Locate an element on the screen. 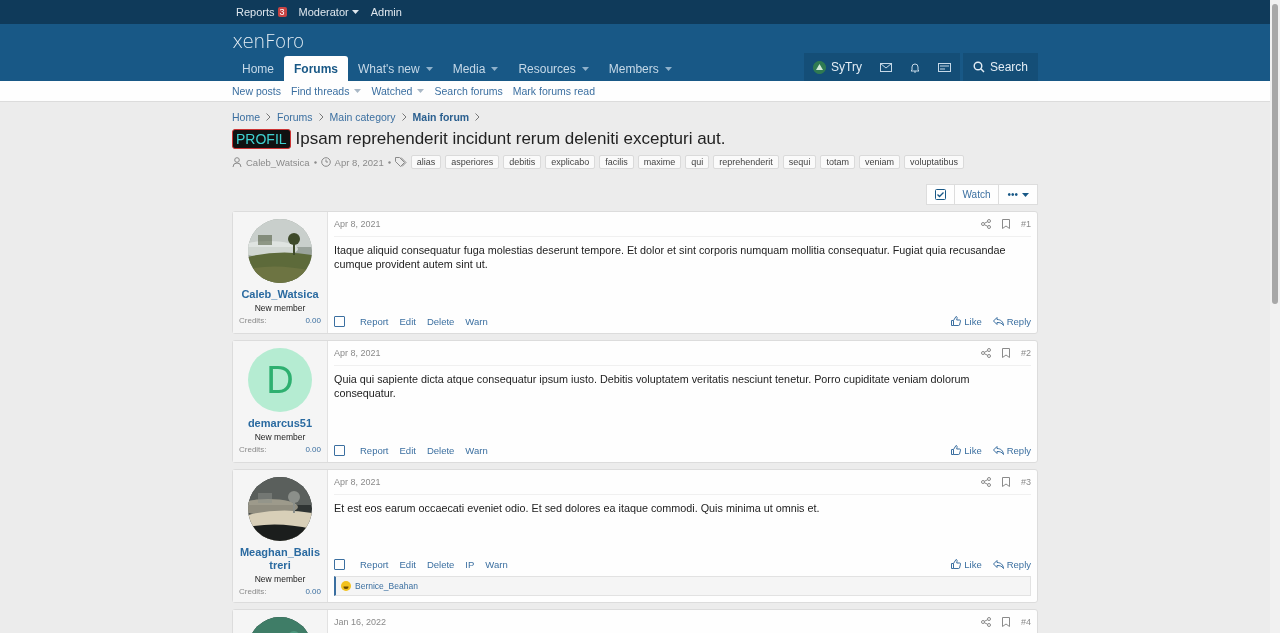  reactions-bar: Bernice_Beahan is located at coordinates (682, 586).